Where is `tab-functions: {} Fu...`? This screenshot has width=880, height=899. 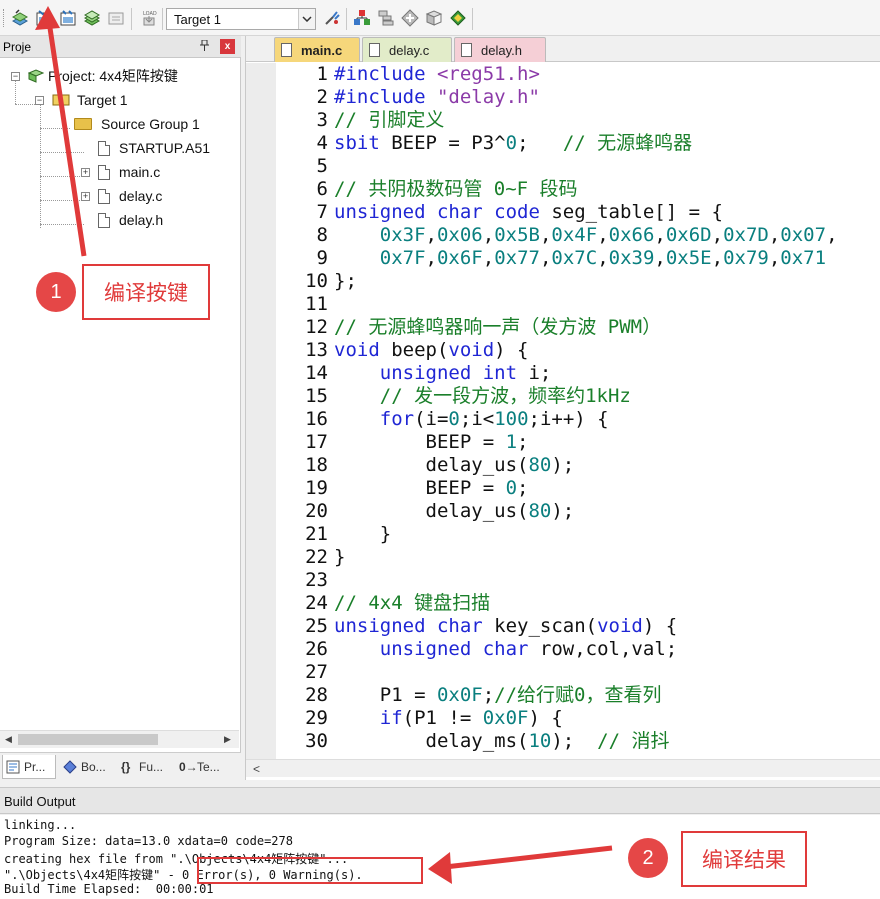
tab-functions: {} Fu... is located at coordinates (145, 767).